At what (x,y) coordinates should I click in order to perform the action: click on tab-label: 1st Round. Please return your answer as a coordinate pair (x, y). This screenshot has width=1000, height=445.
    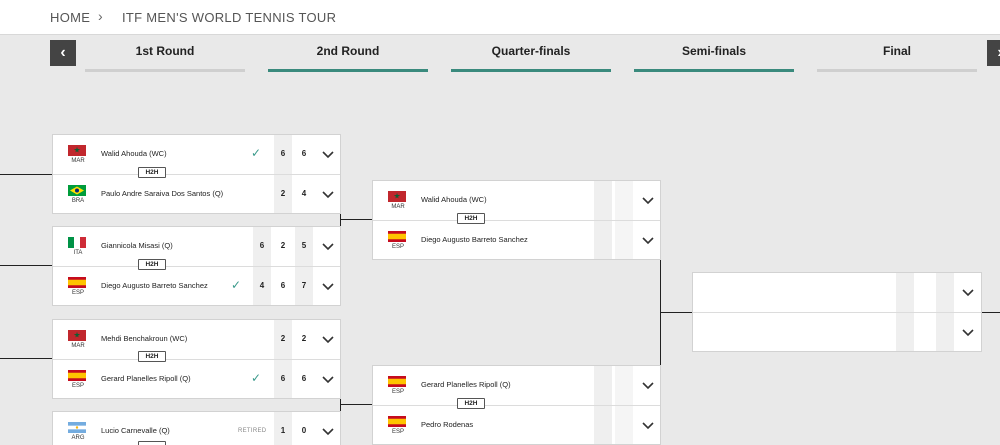
    Looking at the image, I should click on (165, 51).